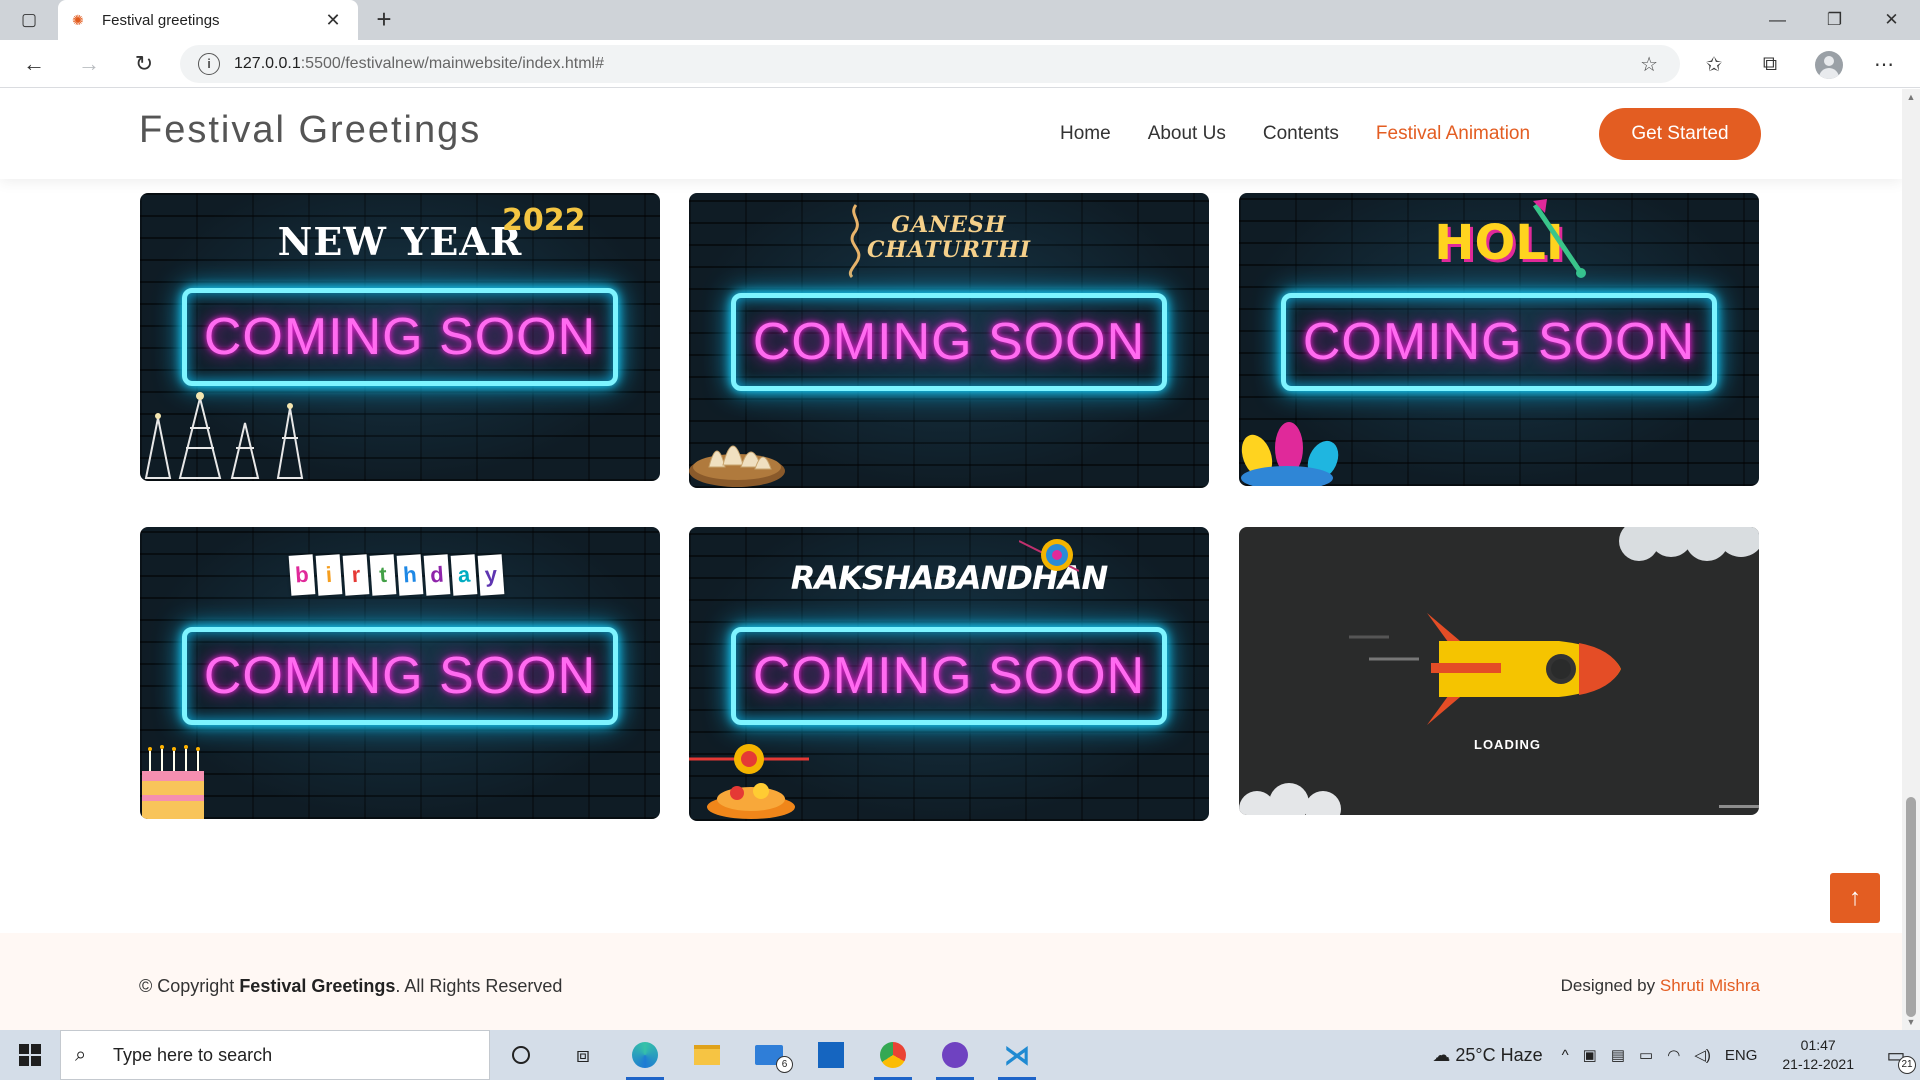 The height and width of the screenshot is (1080, 1920). Describe the element at coordinates (893, 1055) in the screenshot. I see `chrome-icon` at that location.